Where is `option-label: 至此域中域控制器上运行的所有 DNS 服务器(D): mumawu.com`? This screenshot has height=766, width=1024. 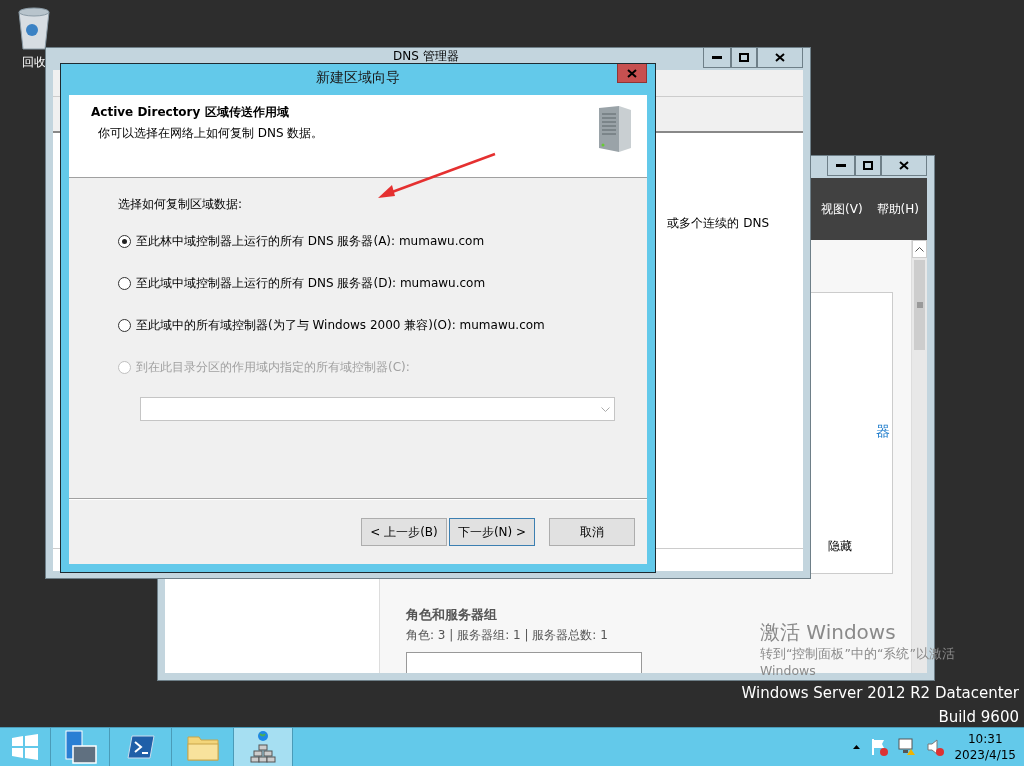 option-label: 至此域中域控制器上运行的所有 DNS 服务器(D): mumawu.com is located at coordinates (311, 283).